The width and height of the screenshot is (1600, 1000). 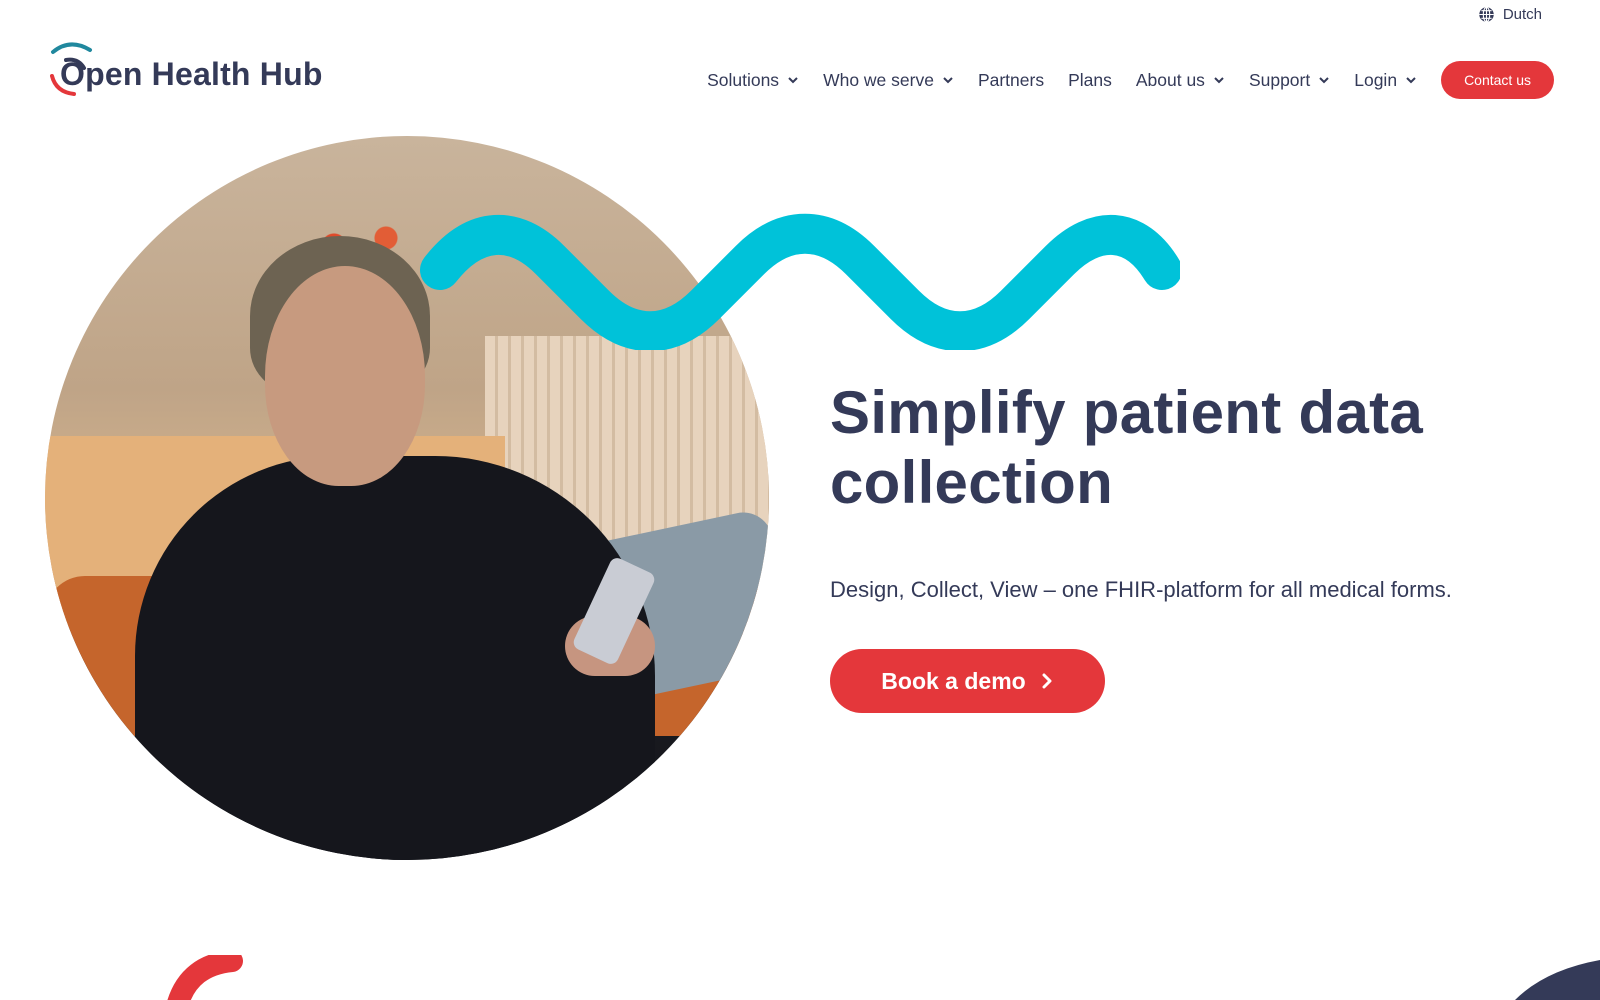 I want to click on nav-label: Partners, so click(x=1011, y=79).